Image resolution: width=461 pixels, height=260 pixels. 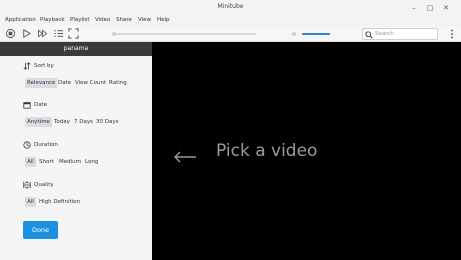 What do you see at coordinates (30, 162) in the screenshot?
I see `duration-option-all: All` at bounding box center [30, 162].